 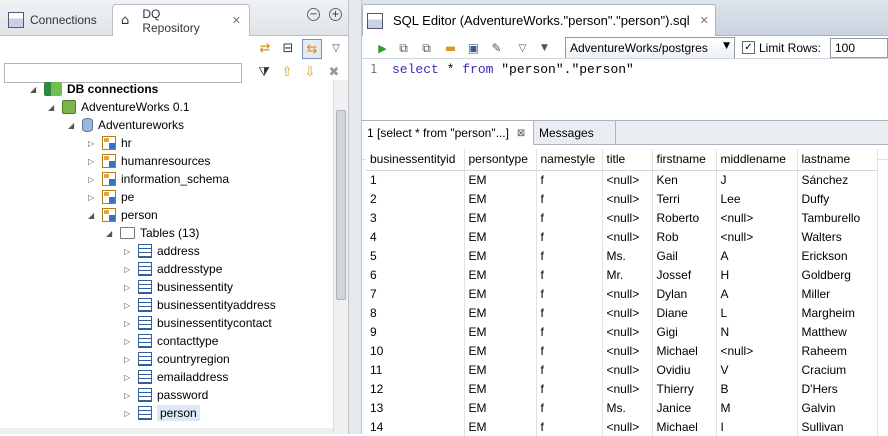 What do you see at coordinates (415, 217) in the screenshot?
I see `table-cell: 3` at bounding box center [415, 217].